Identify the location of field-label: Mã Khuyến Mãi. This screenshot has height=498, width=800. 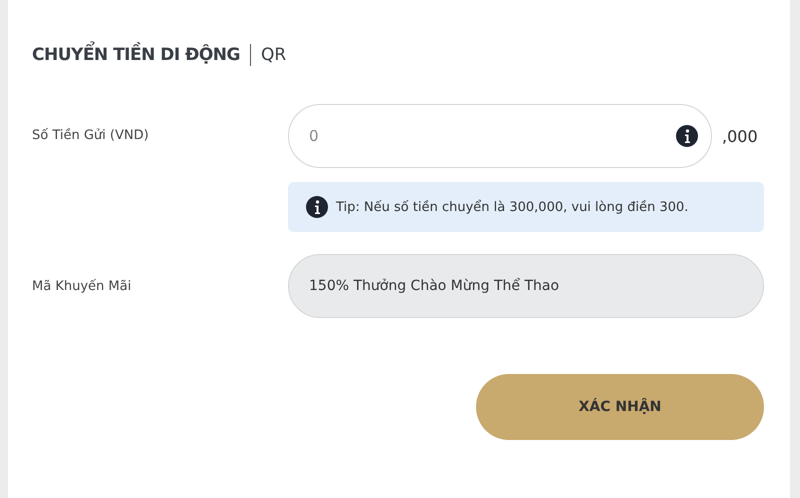
(82, 286).